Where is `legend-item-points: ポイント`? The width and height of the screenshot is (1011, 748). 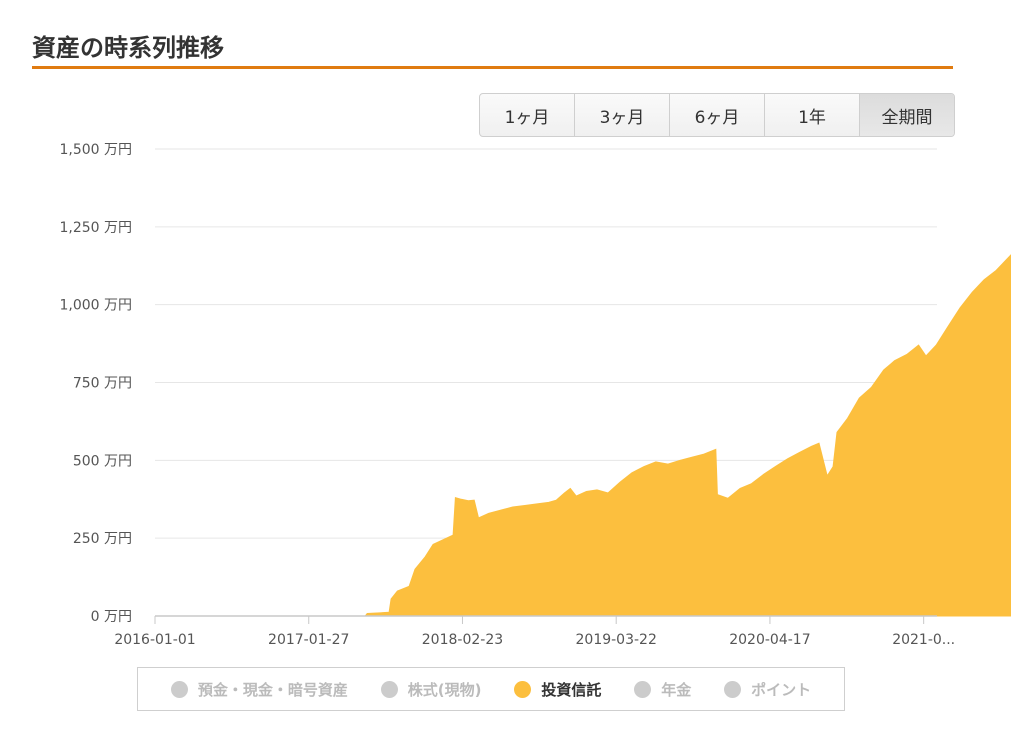 legend-item-points: ポイント is located at coordinates (767, 689).